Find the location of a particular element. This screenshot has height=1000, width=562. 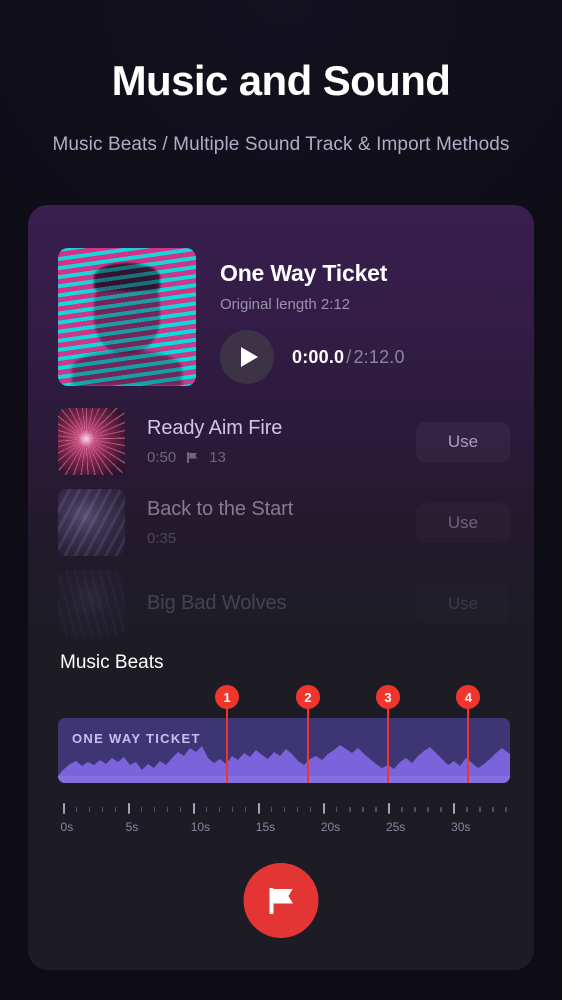

beat-marker-number: 2 is located at coordinates (307, 697).